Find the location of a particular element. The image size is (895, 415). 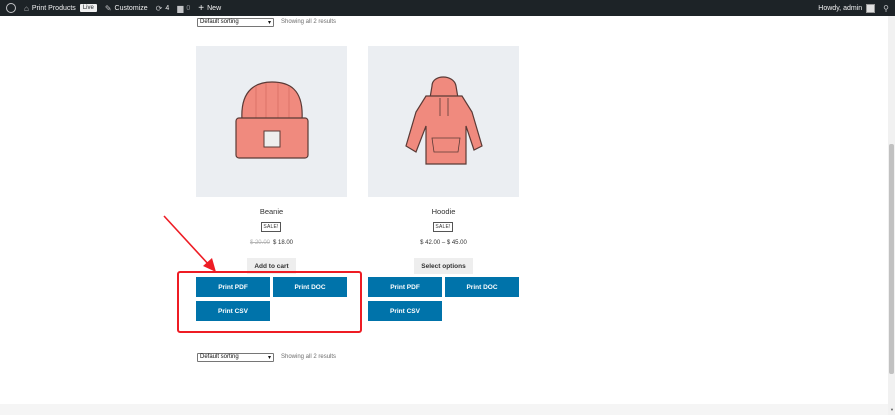

updates-link: ⟳ 4 is located at coordinates (163, 8).